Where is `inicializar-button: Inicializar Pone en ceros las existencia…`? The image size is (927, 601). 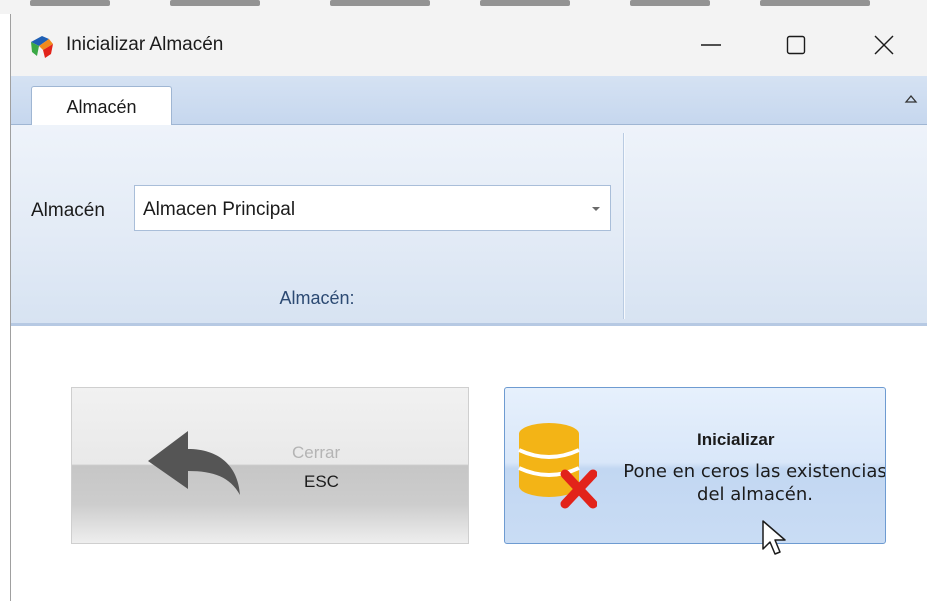 inicializar-button: Inicializar Pone en ceros las existencia… is located at coordinates (695, 465).